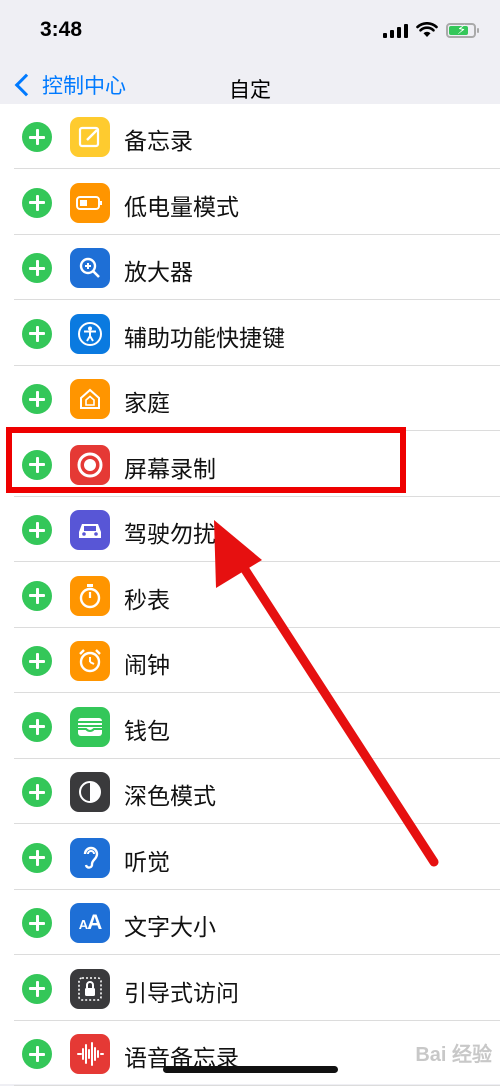 The height and width of the screenshot is (1086, 500). What do you see at coordinates (250, 1069) in the screenshot?
I see `home-indicator` at bounding box center [250, 1069].